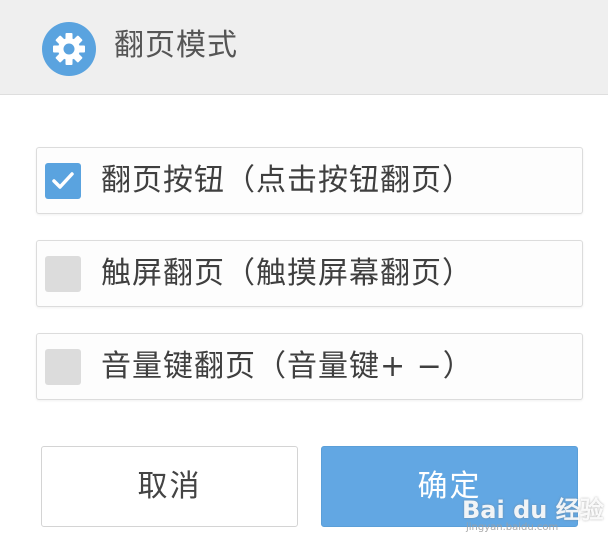 This screenshot has width=608, height=548. What do you see at coordinates (169, 486) in the screenshot?
I see `cancel-button: 取消` at bounding box center [169, 486].